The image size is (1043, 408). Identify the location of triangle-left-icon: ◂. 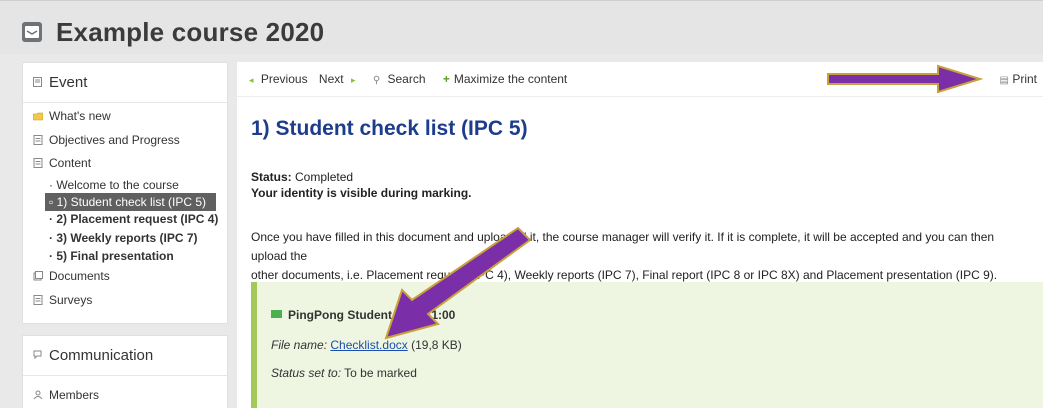
(251, 80).